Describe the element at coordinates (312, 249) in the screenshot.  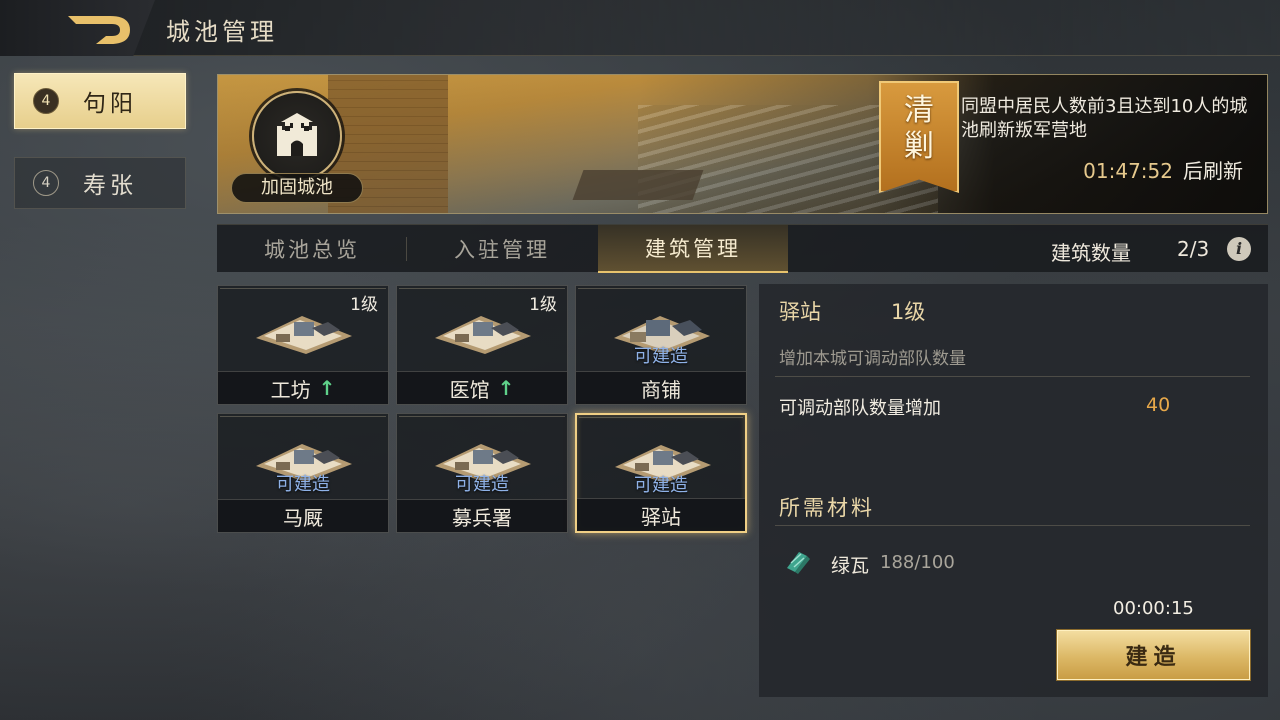
I see `tab-city-overview: 城池总览` at that location.